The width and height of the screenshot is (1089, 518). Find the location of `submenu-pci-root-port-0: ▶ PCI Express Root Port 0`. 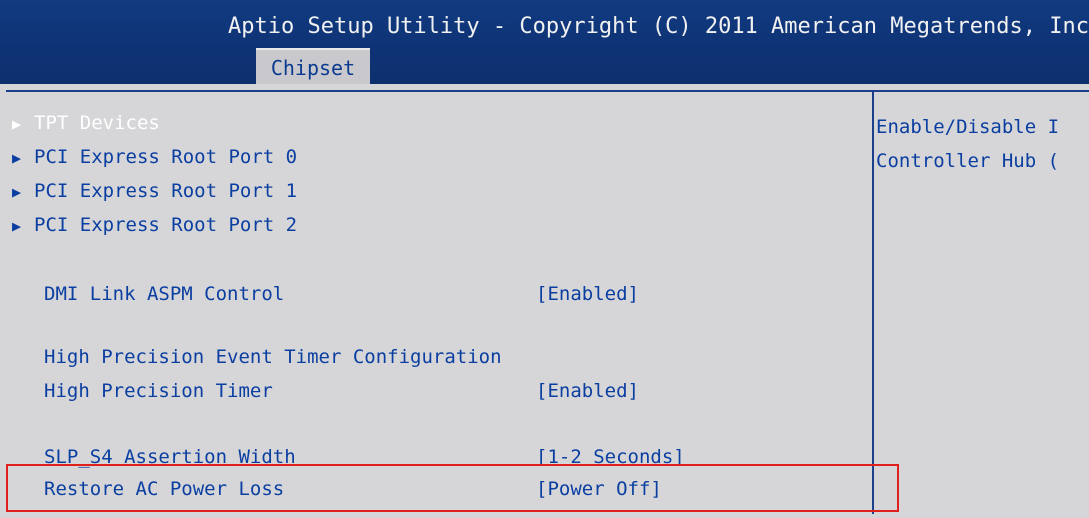

submenu-pci-root-port-0: ▶ PCI Express Root Port 0 is located at coordinates (154, 157).